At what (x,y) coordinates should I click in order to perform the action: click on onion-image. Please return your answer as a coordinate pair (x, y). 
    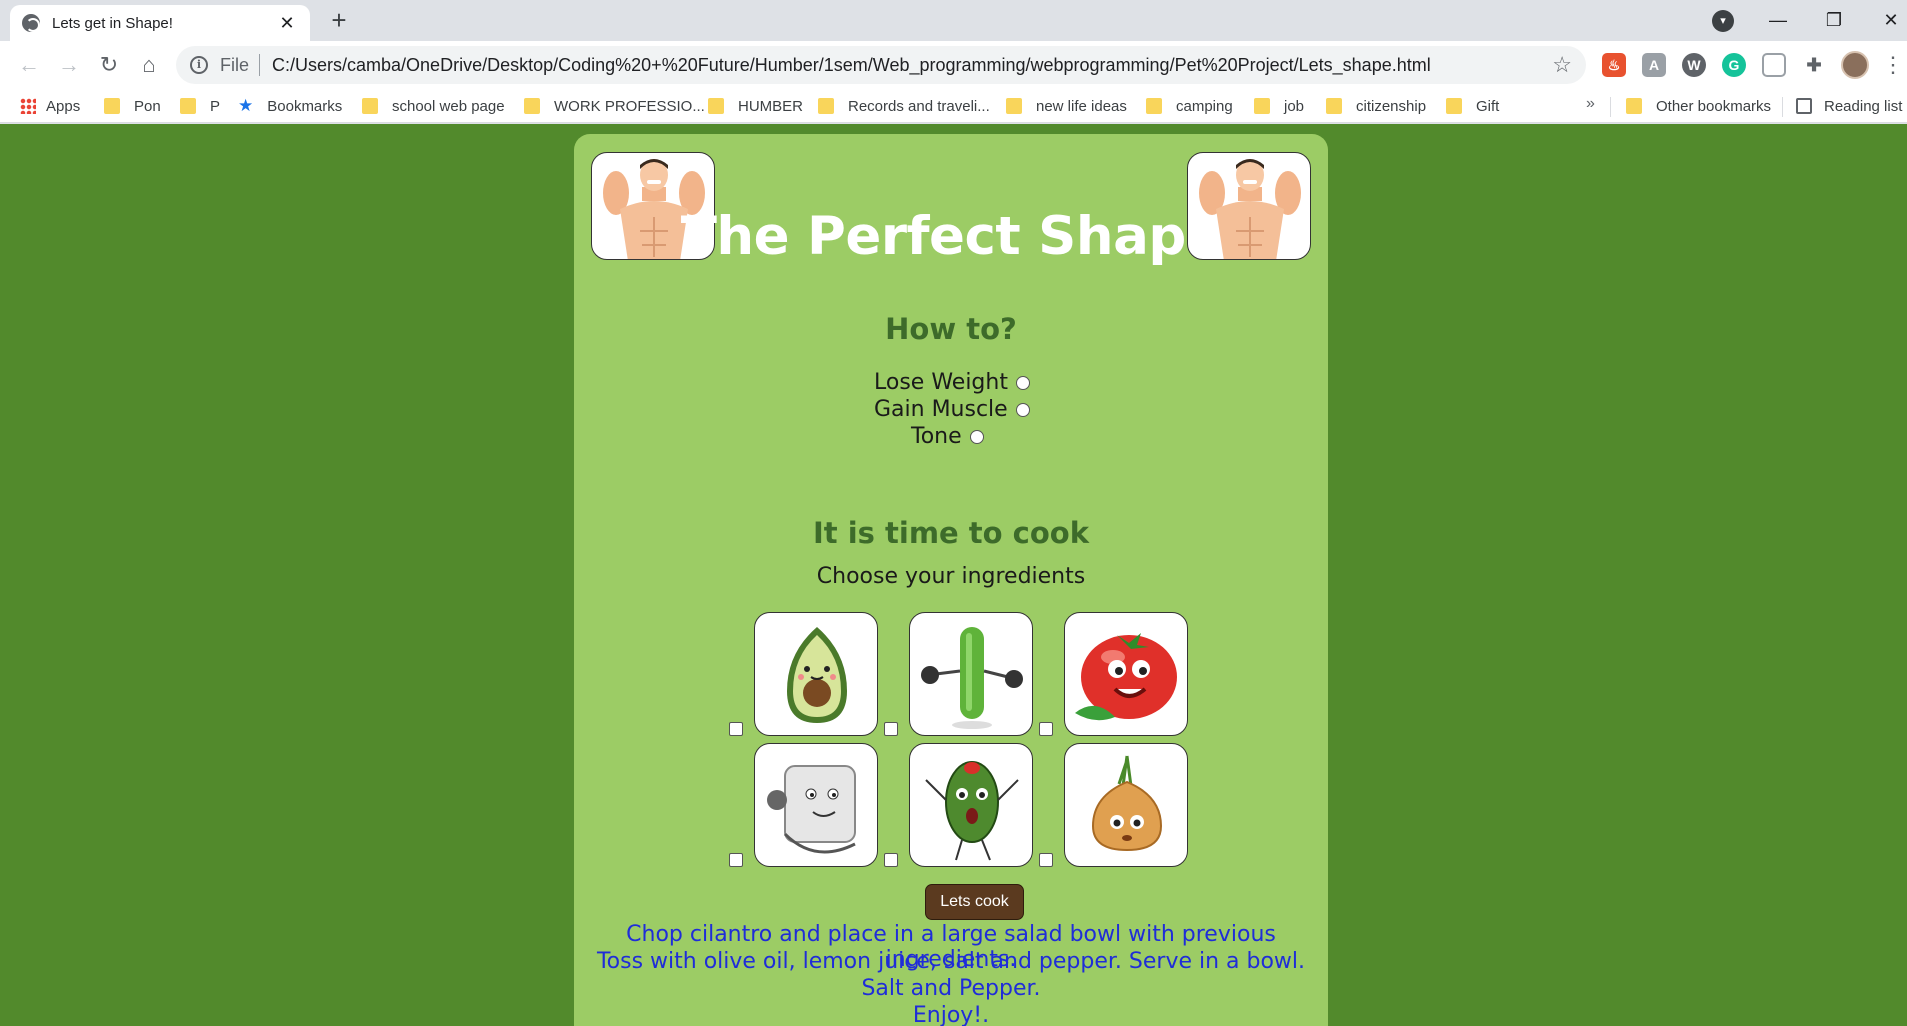
    Looking at the image, I should click on (1126, 805).